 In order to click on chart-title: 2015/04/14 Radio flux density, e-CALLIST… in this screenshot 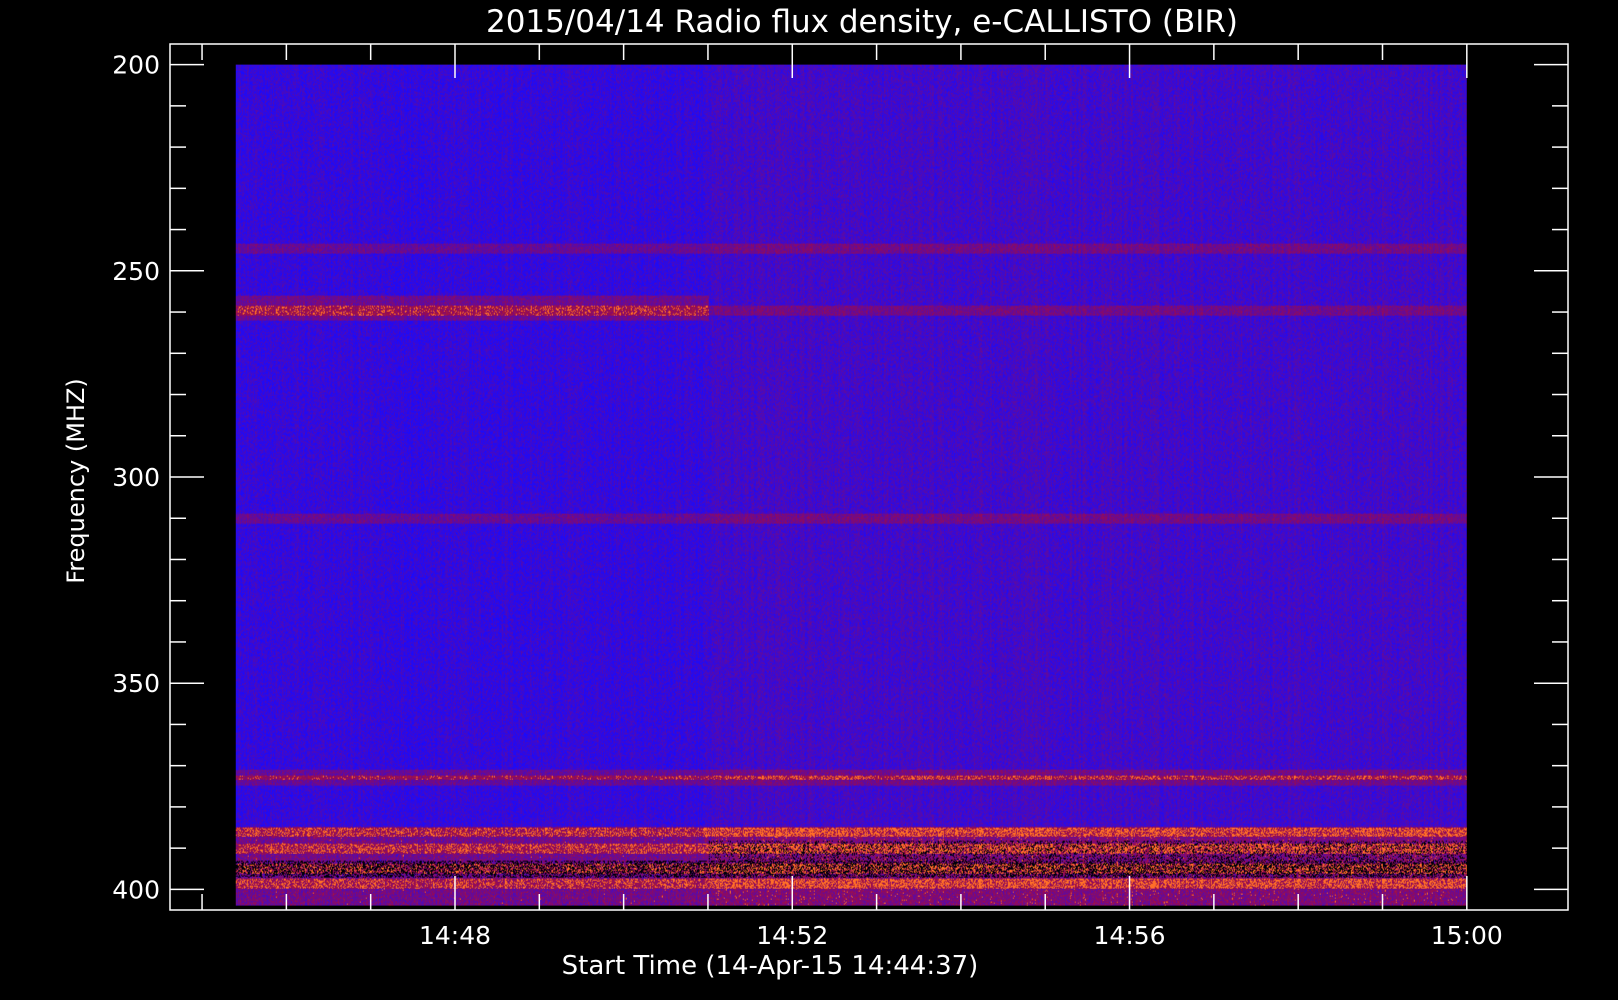, I will do `click(862, 22)`.